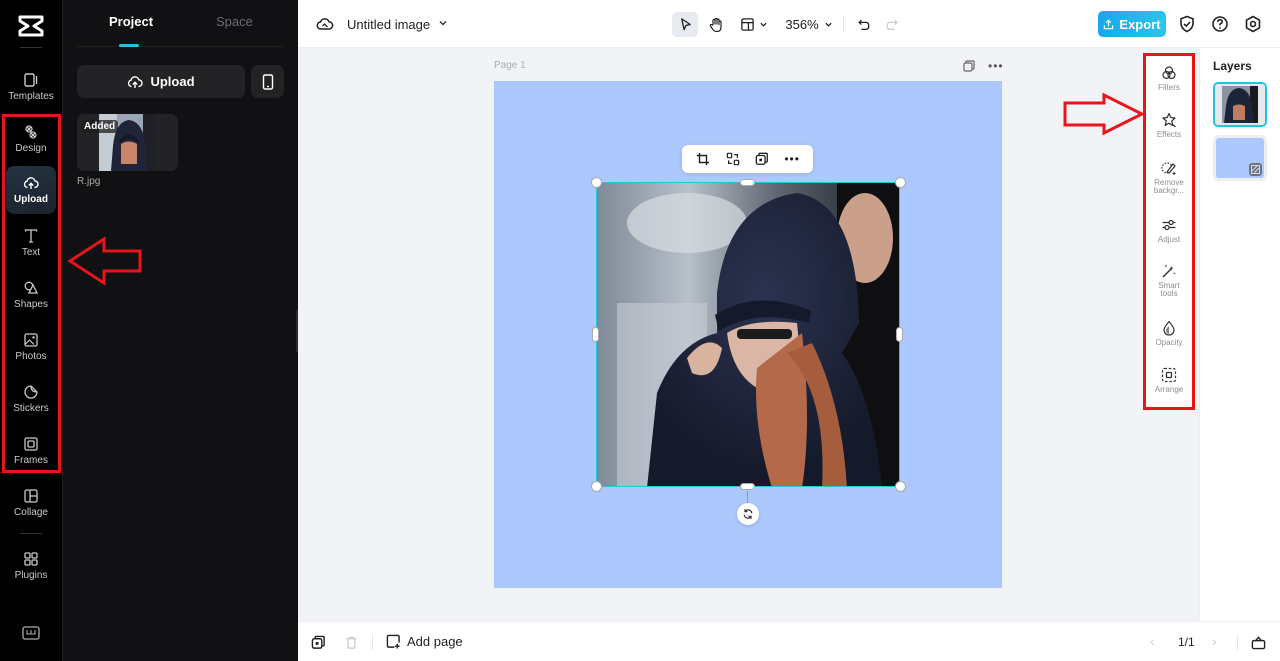 This screenshot has height=661, width=1280. I want to click on delete-page-icon, so click(351, 642).